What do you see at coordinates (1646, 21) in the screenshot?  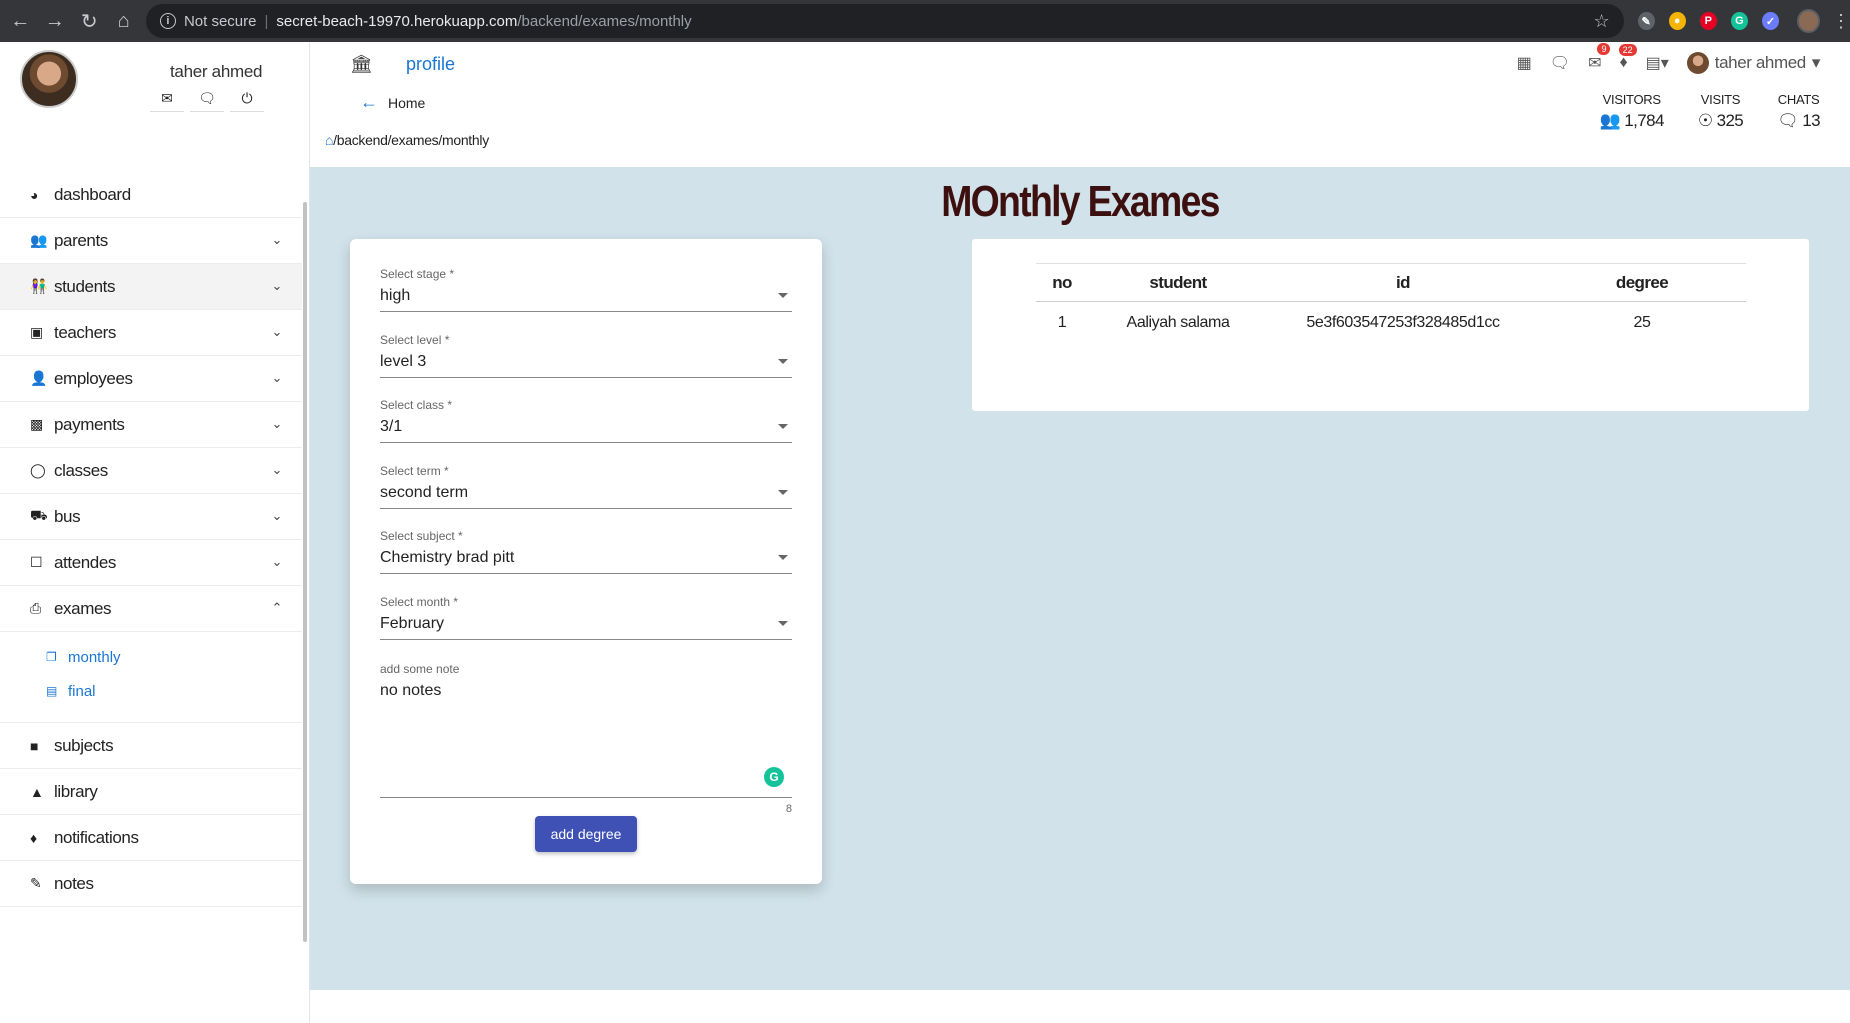 I see `pen-extension-icon: ✎` at bounding box center [1646, 21].